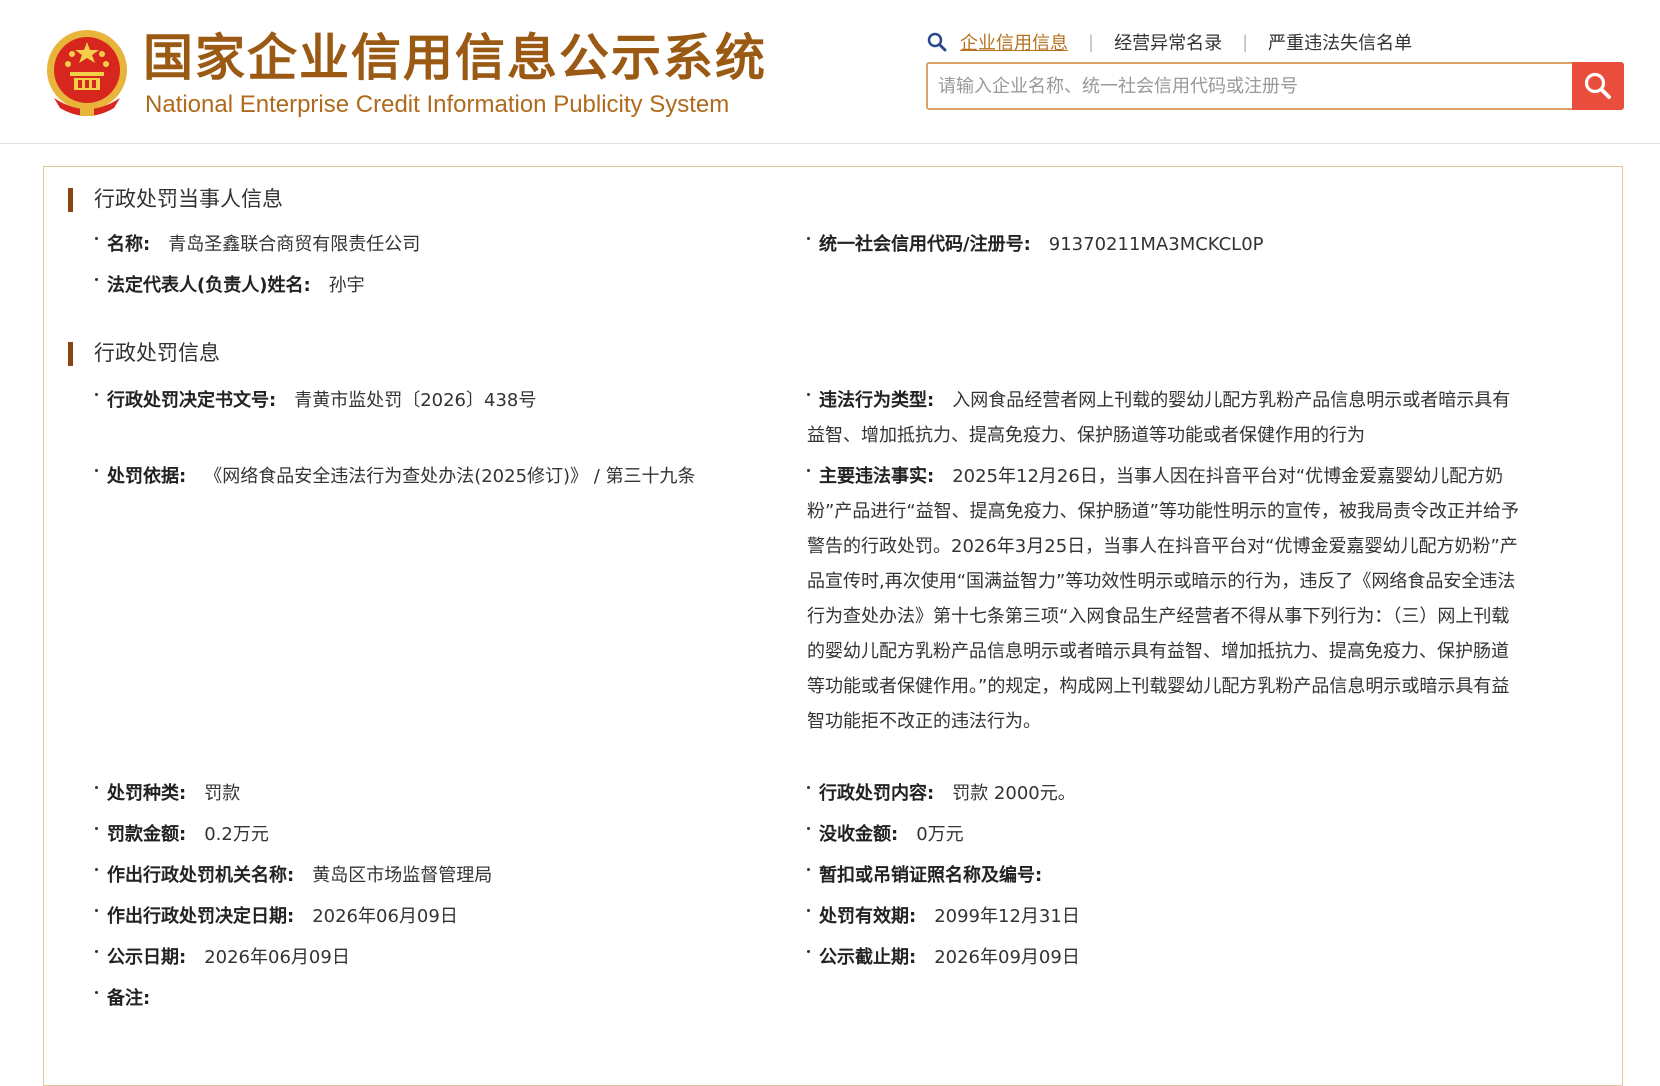 The width and height of the screenshot is (1660, 1086). Describe the element at coordinates (1163, 957) in the screenshot. I see `field-publish-end-date: 公示截止期: 2026年09月09日` at that location.